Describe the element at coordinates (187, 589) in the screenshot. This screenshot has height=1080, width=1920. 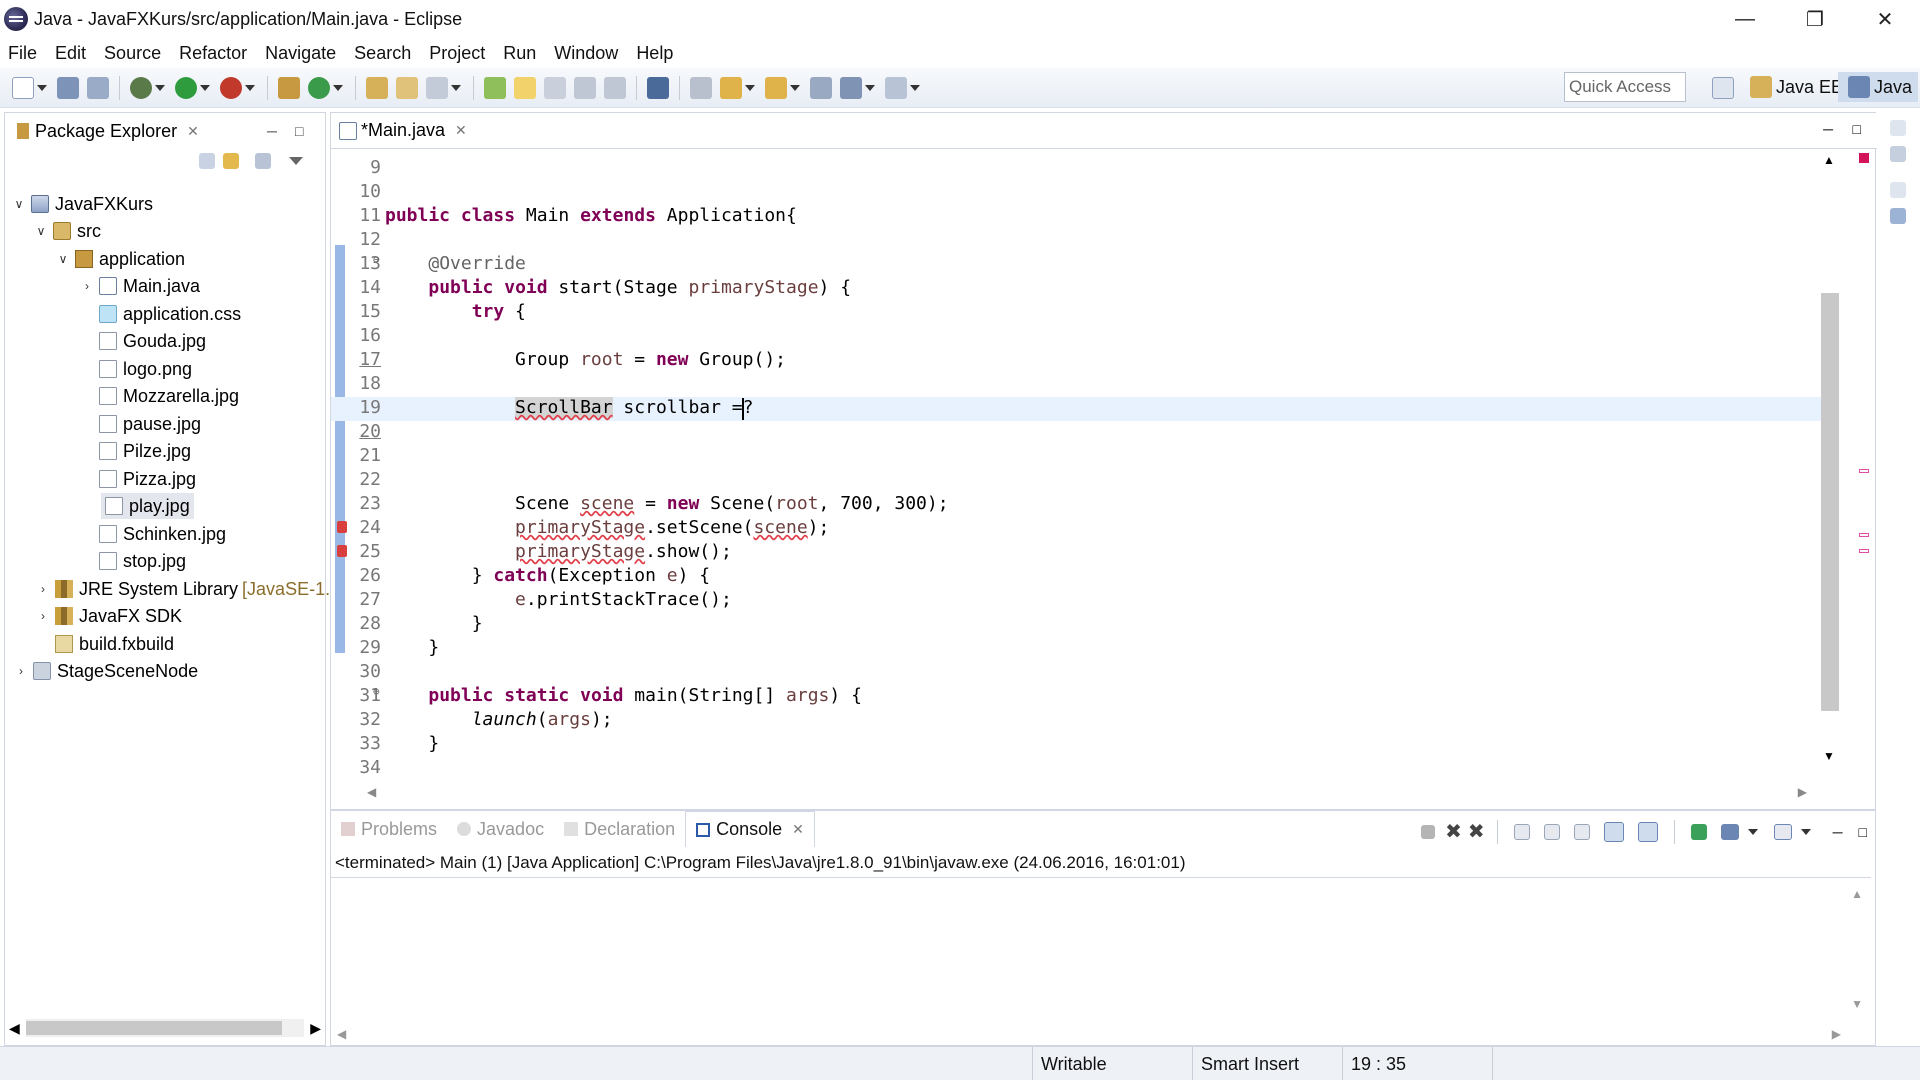
I see `tree-item-library: › JRE System Library [JavaSE-1.8` at that location.